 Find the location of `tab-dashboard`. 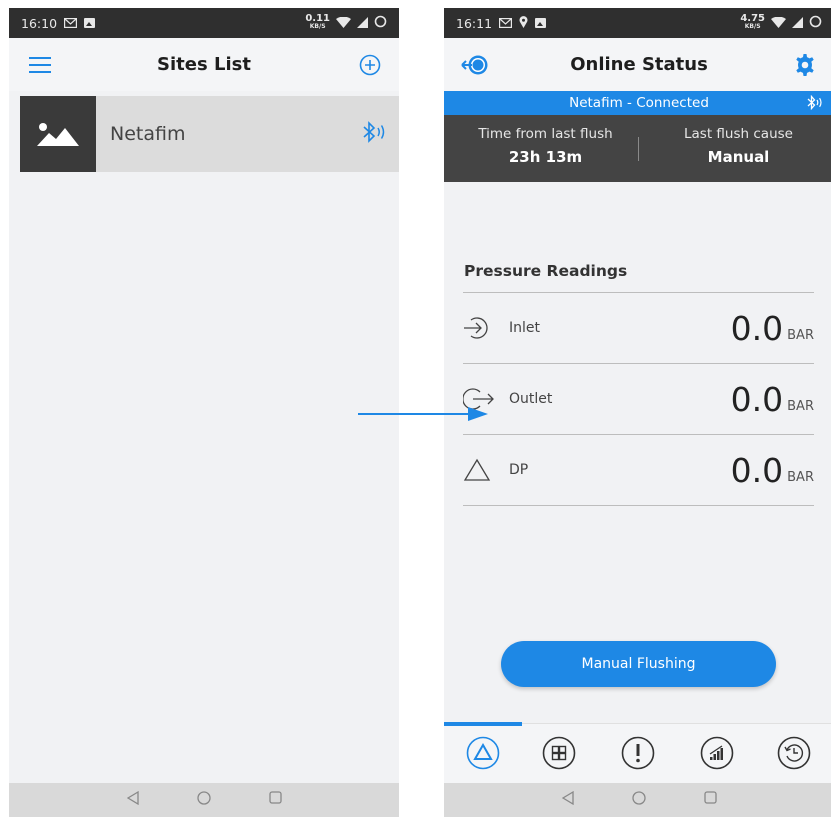

tab-dashboard is located at coordinates (559, 753).